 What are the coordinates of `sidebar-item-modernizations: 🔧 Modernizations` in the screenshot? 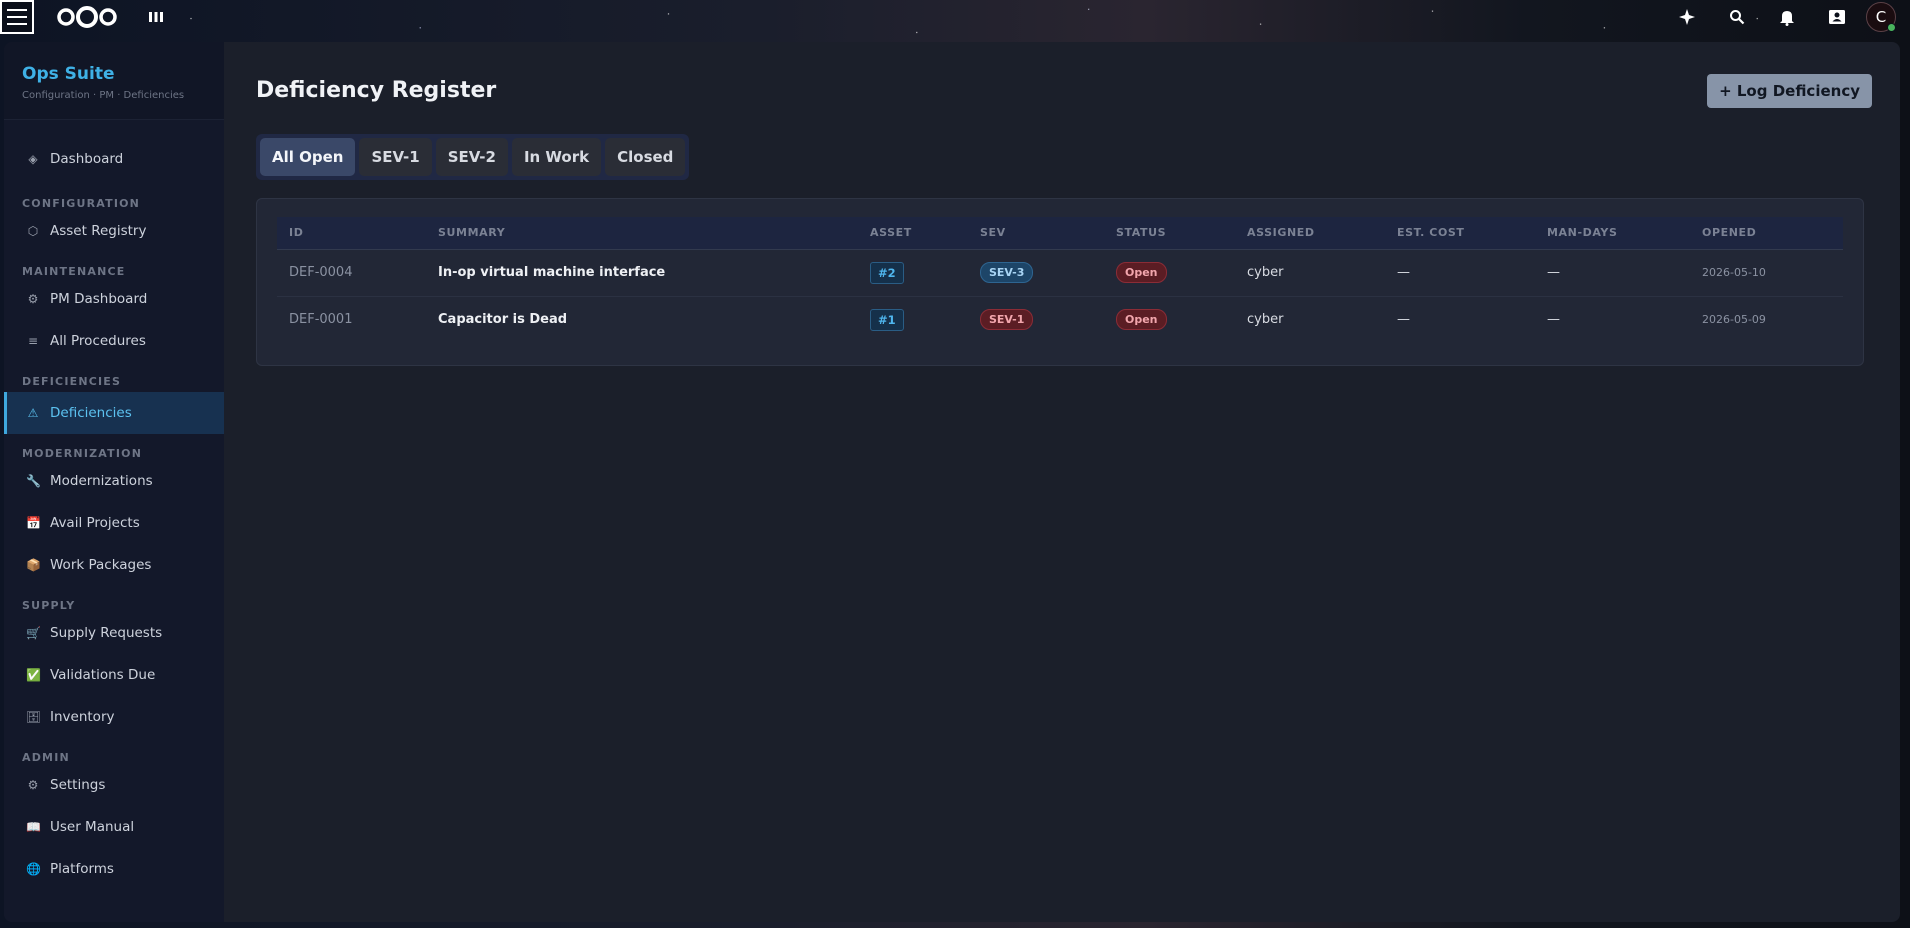 It's located at (114, 481).